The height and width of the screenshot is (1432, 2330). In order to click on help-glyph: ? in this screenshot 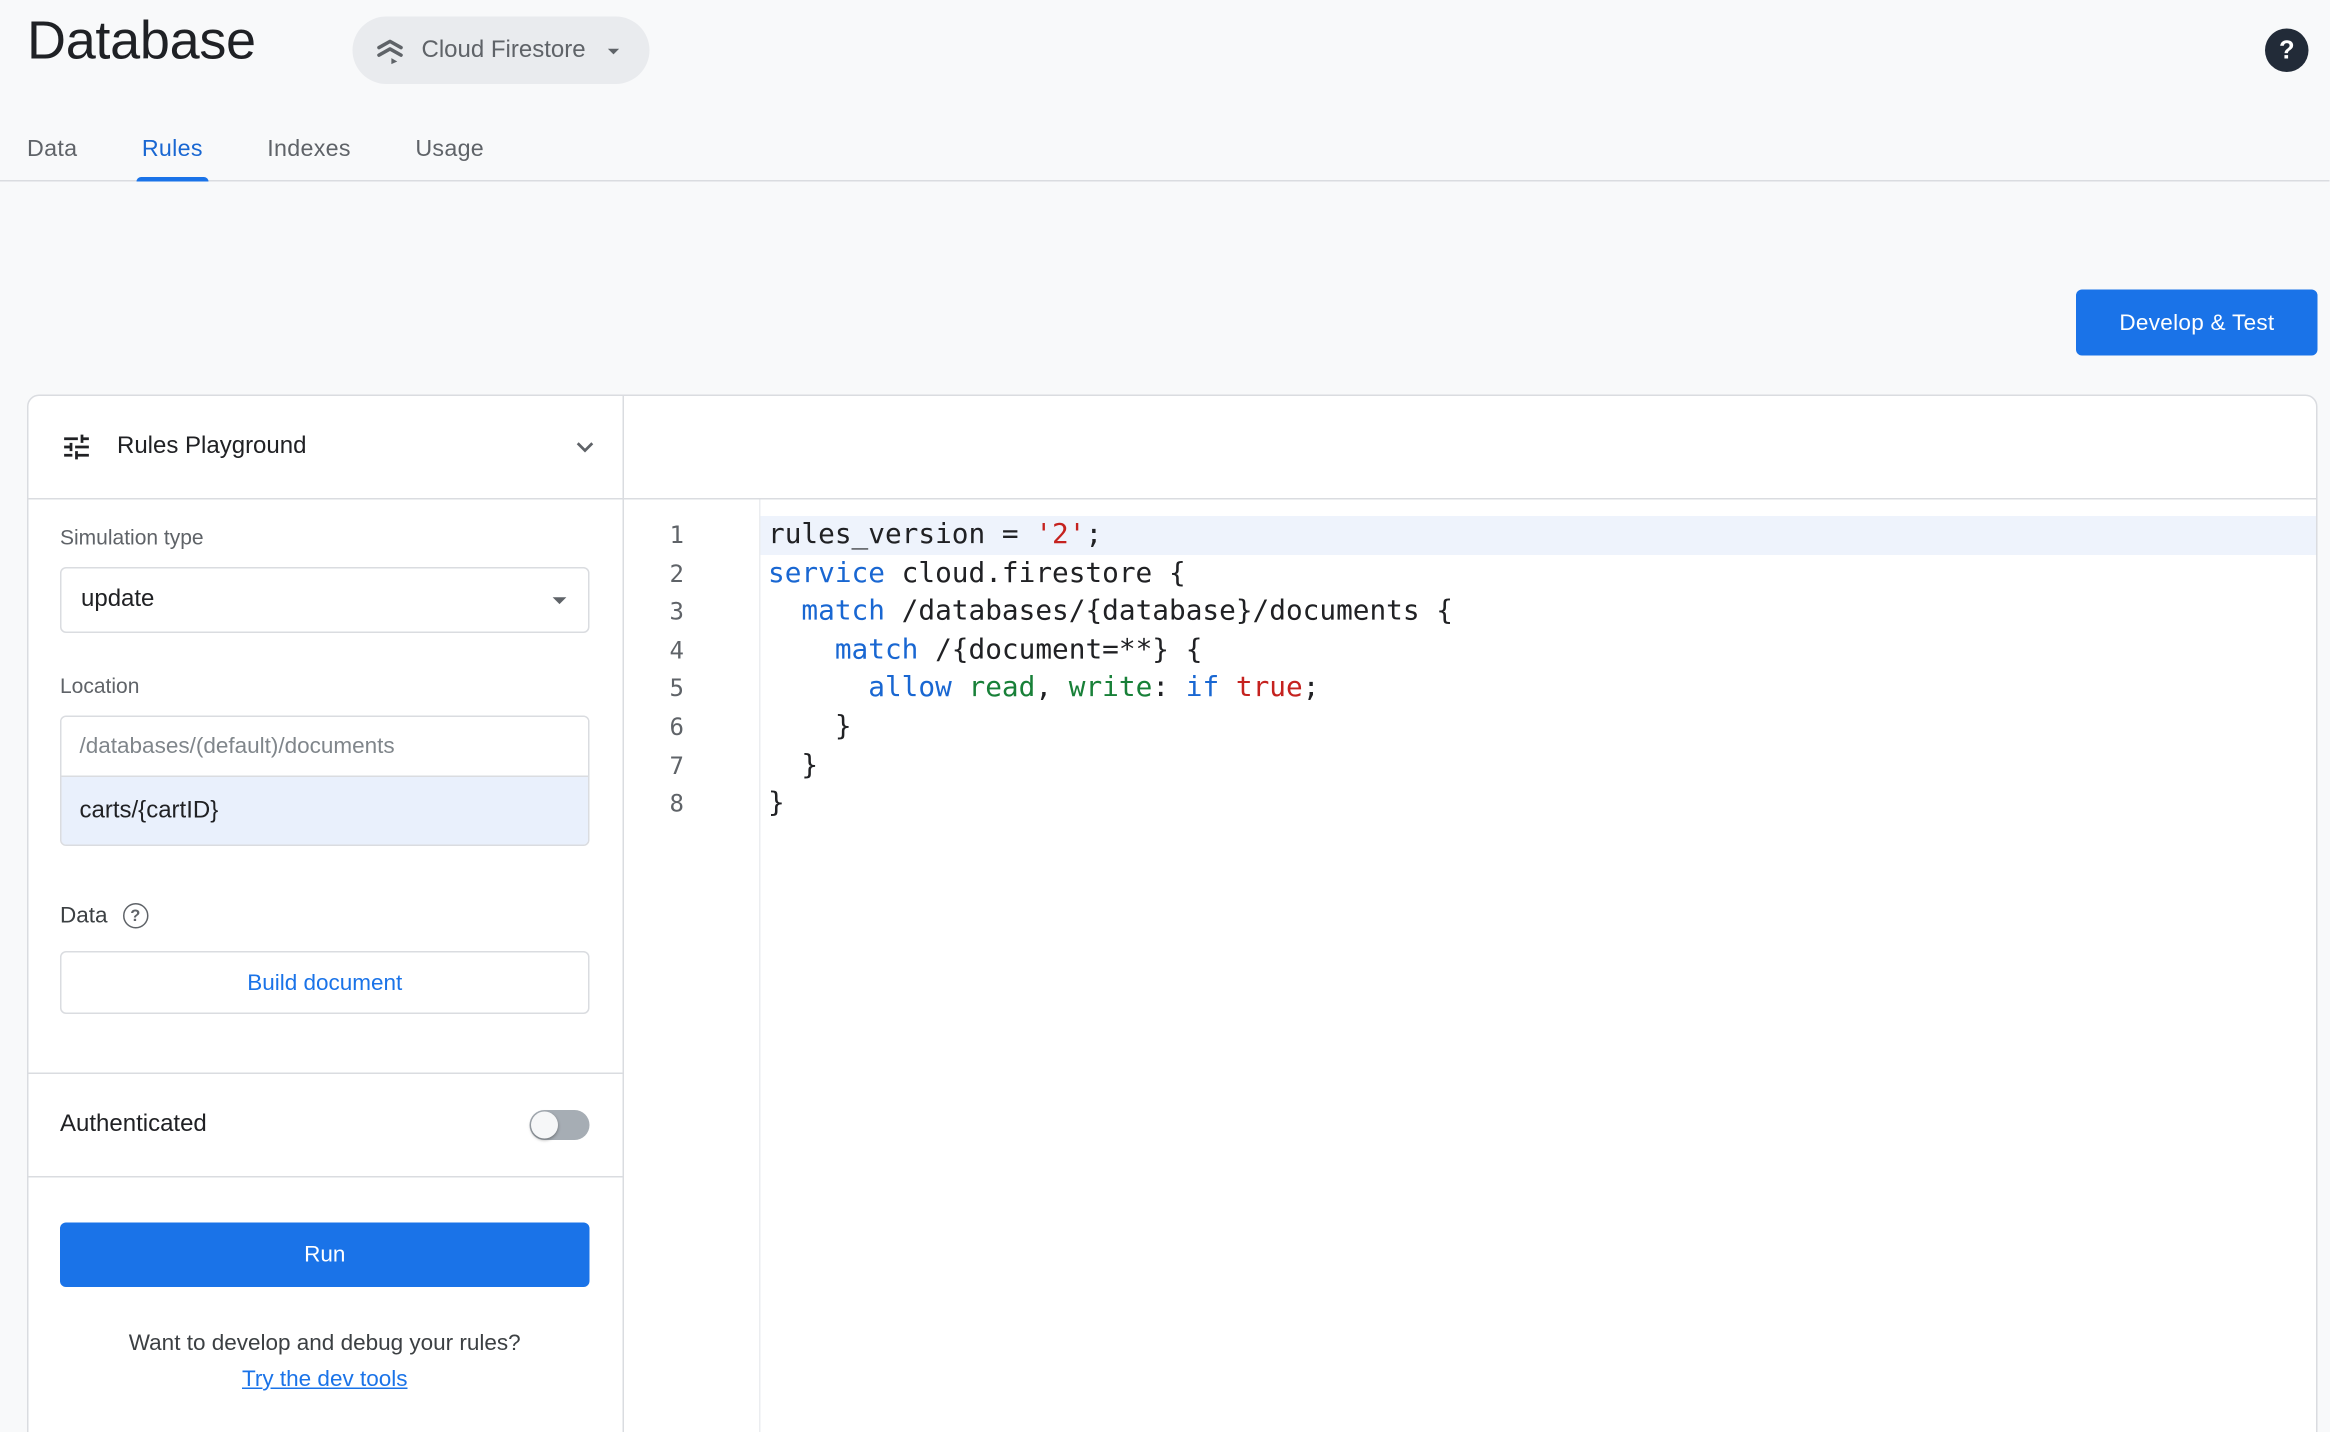, I will do `click(2286, 49)`.